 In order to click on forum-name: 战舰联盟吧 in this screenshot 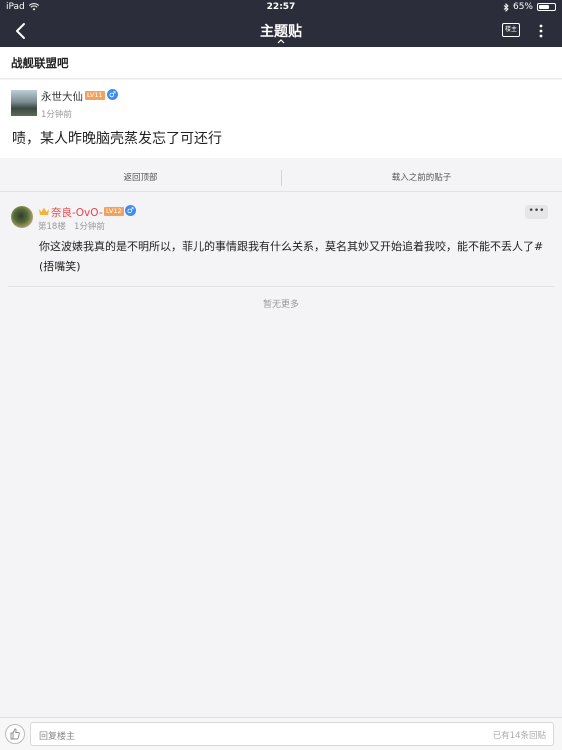, I will do `click(40, 63)`.